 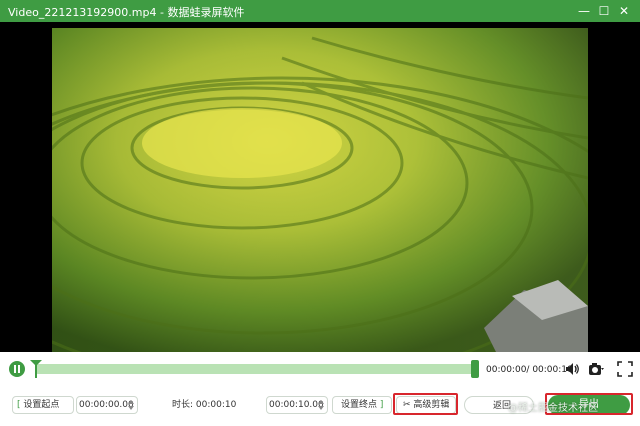 I want to click on timeline-selection, so click(x=256, y=369).